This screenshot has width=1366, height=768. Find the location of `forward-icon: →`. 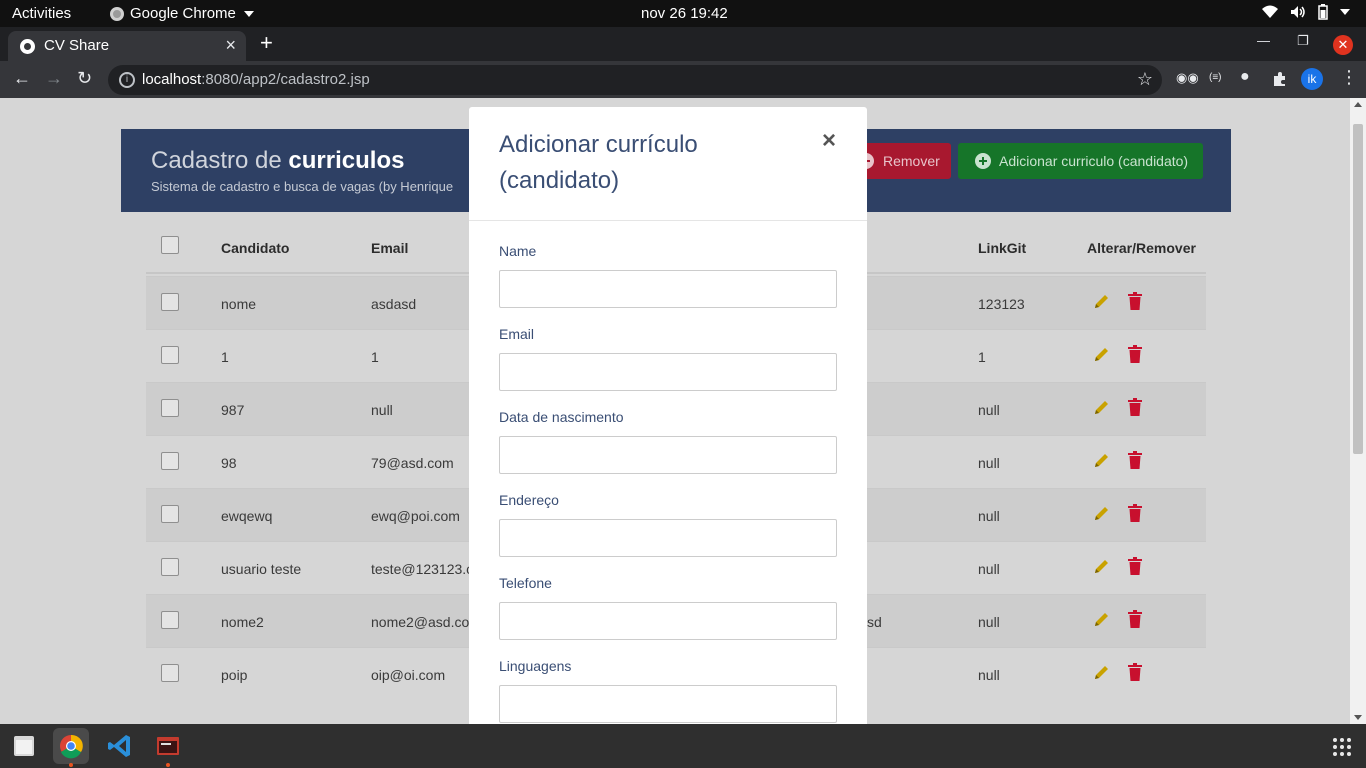

forward-icon: → is located at coordinates (54, 78).